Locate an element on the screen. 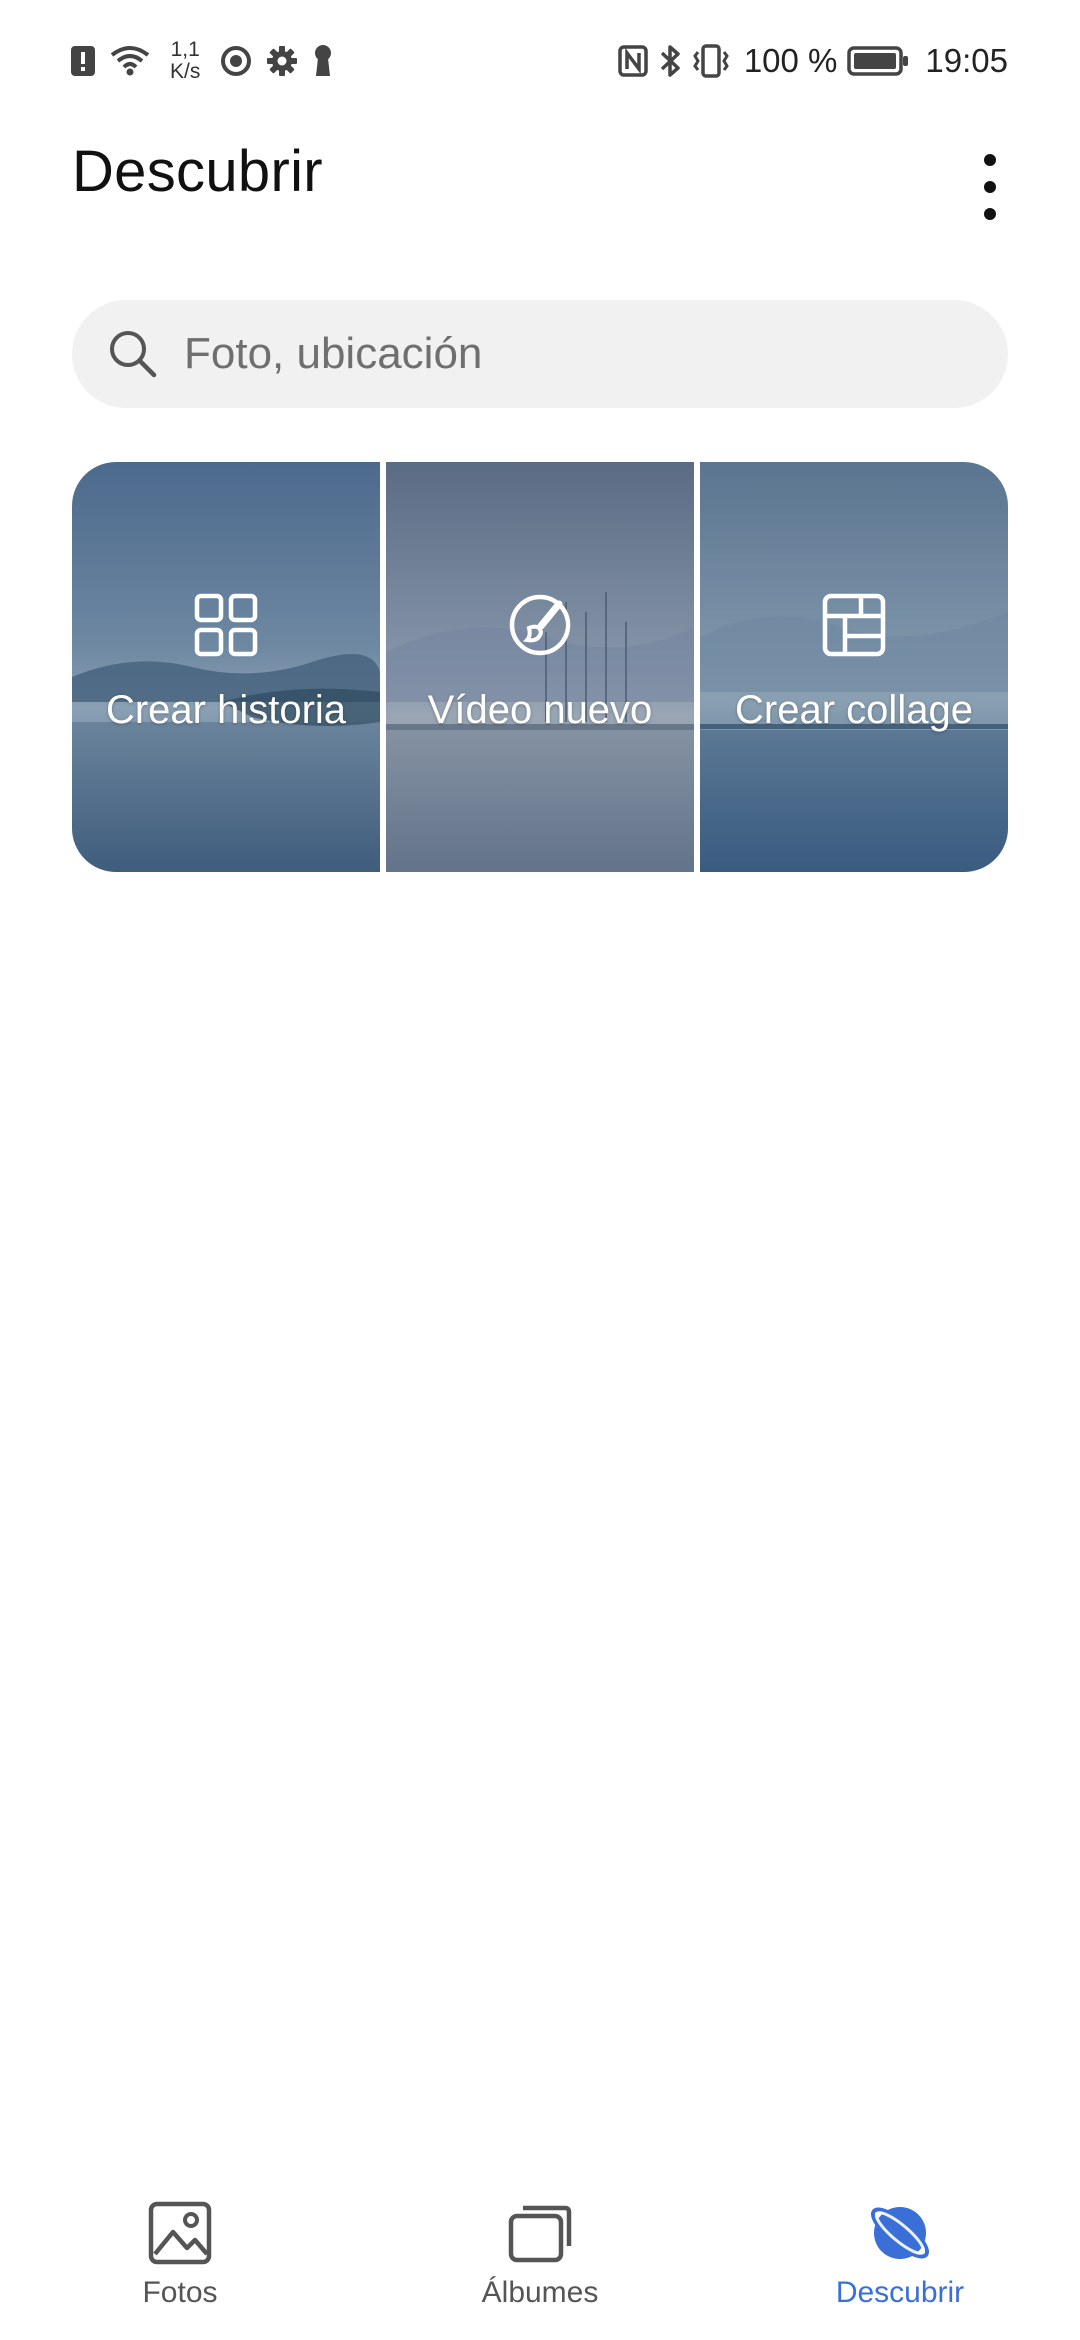  status-bar: 1,1 K/s 100 % 19:05 is located at coordinates (540, 60).